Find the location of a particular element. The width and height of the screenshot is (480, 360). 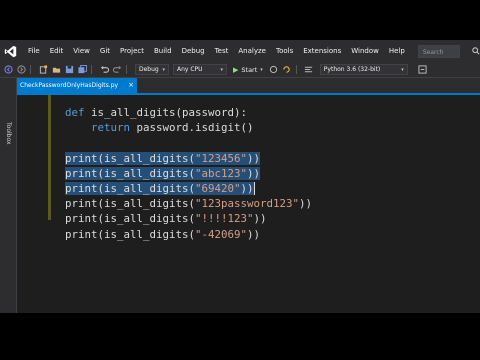

selected-code: print(is_all_digits("123456")) is located at coordinates (163, 158).